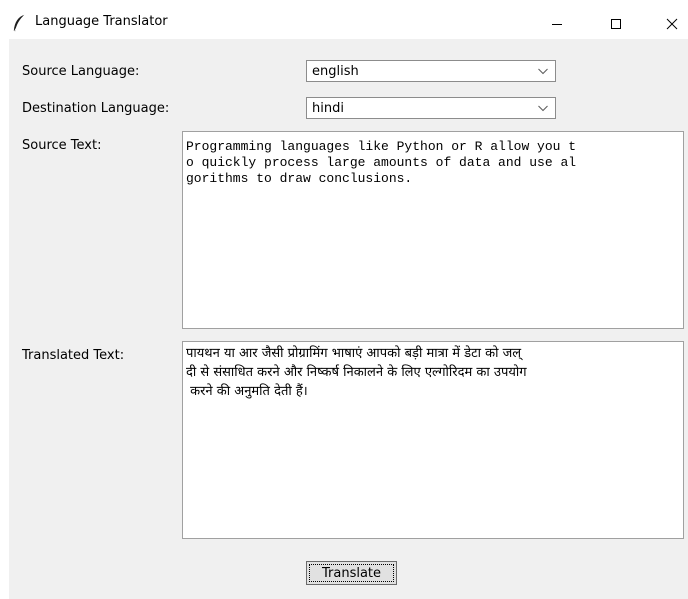  Describe the element at coordinates (62, 145) in the screenshot. I see `source-text-label: Source Text:` at that location.